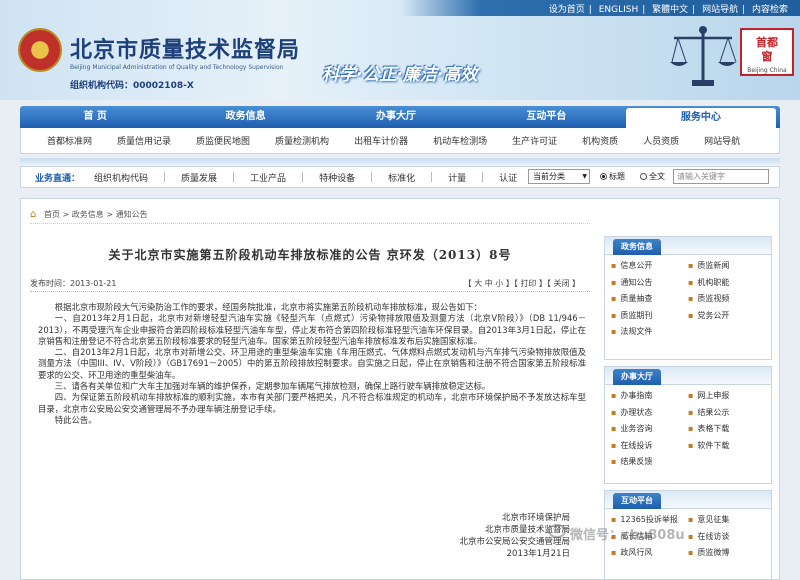  I want to click on signer: 北京市环境保护局, so click(535, 518).